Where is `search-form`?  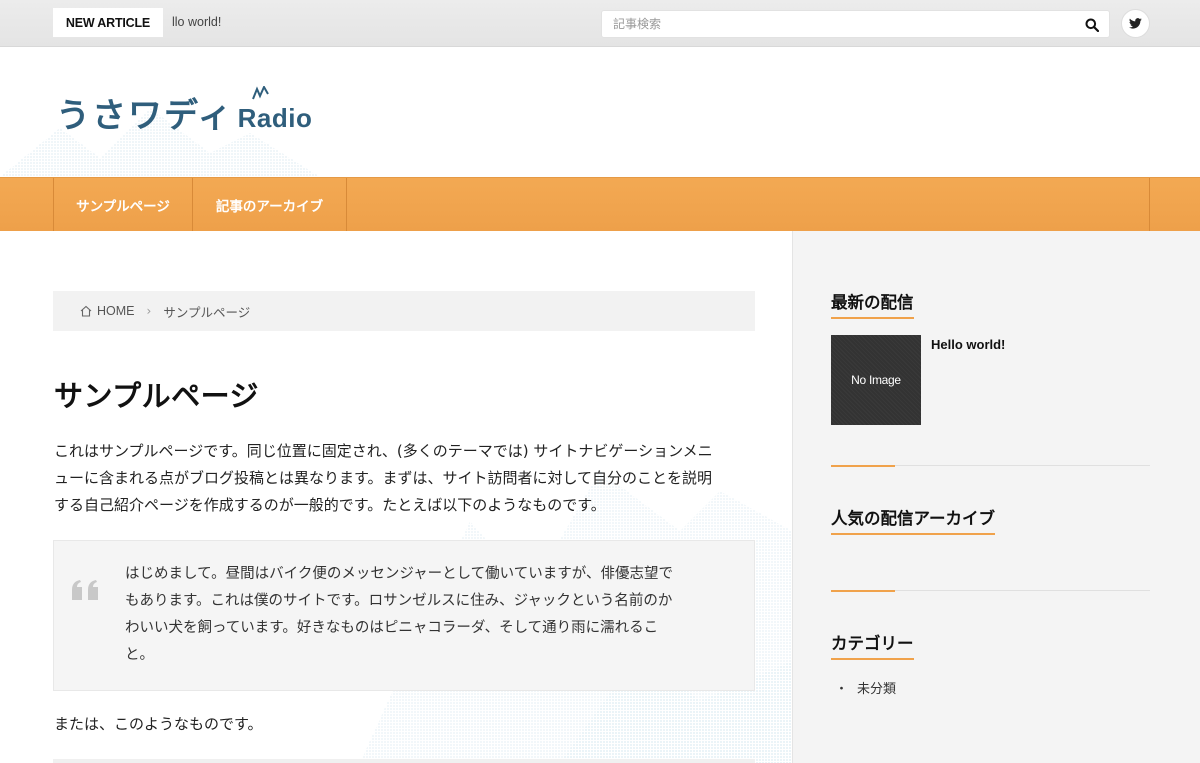 search-form is located at coordinates (855, 24).